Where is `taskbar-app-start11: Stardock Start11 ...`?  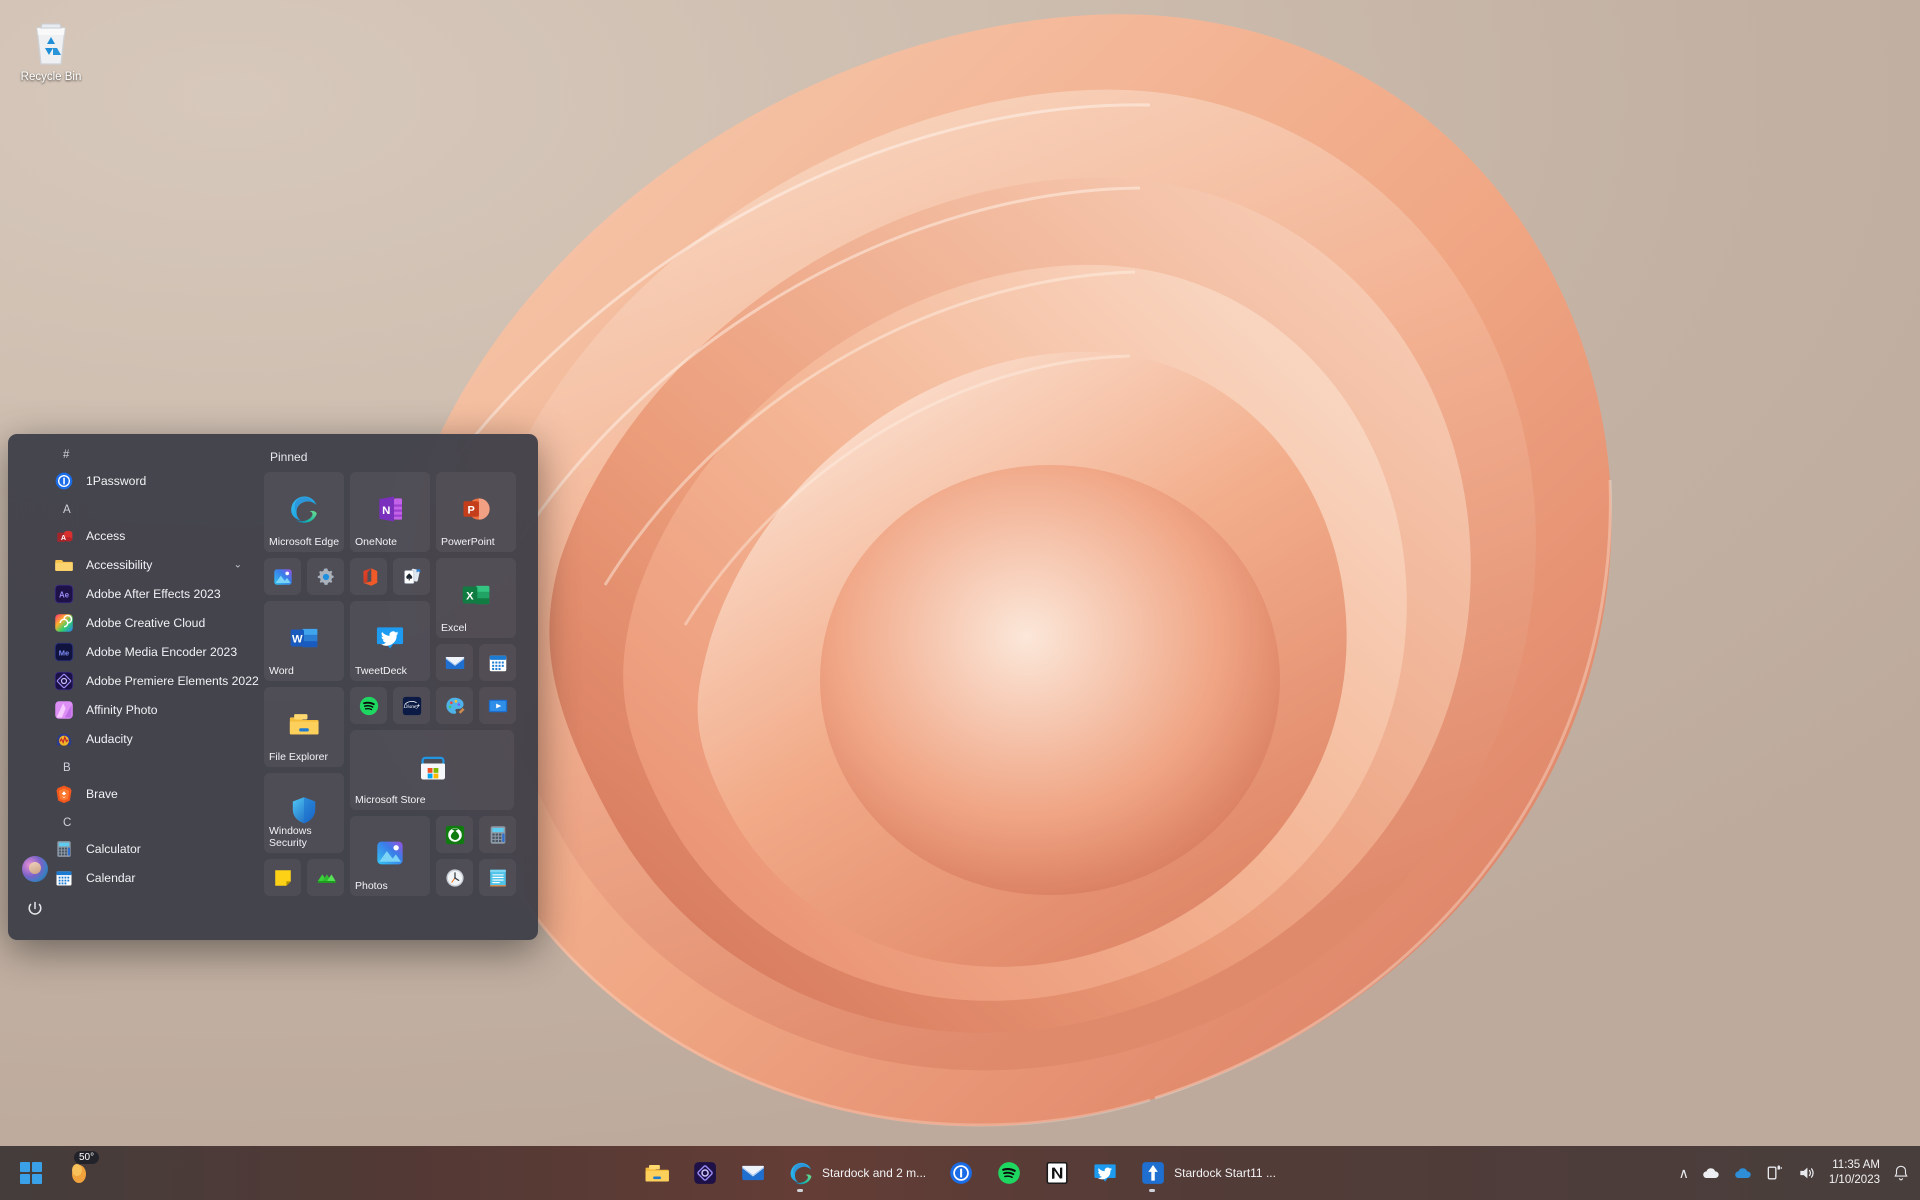
taskbar-app-start11: Stardock Start11 ... is located at coordinates (1208, 1173).